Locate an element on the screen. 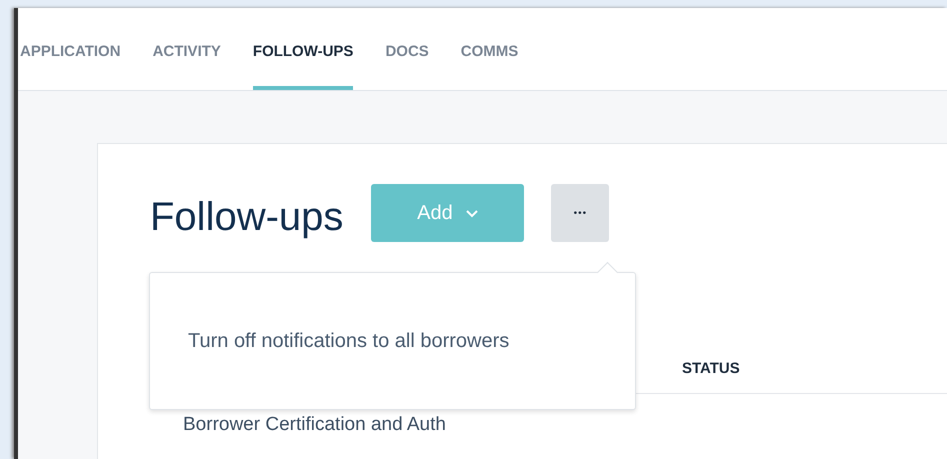 This screenshot has height=459, width=947. column-header: STATUS is located at coordinates (711, 368).